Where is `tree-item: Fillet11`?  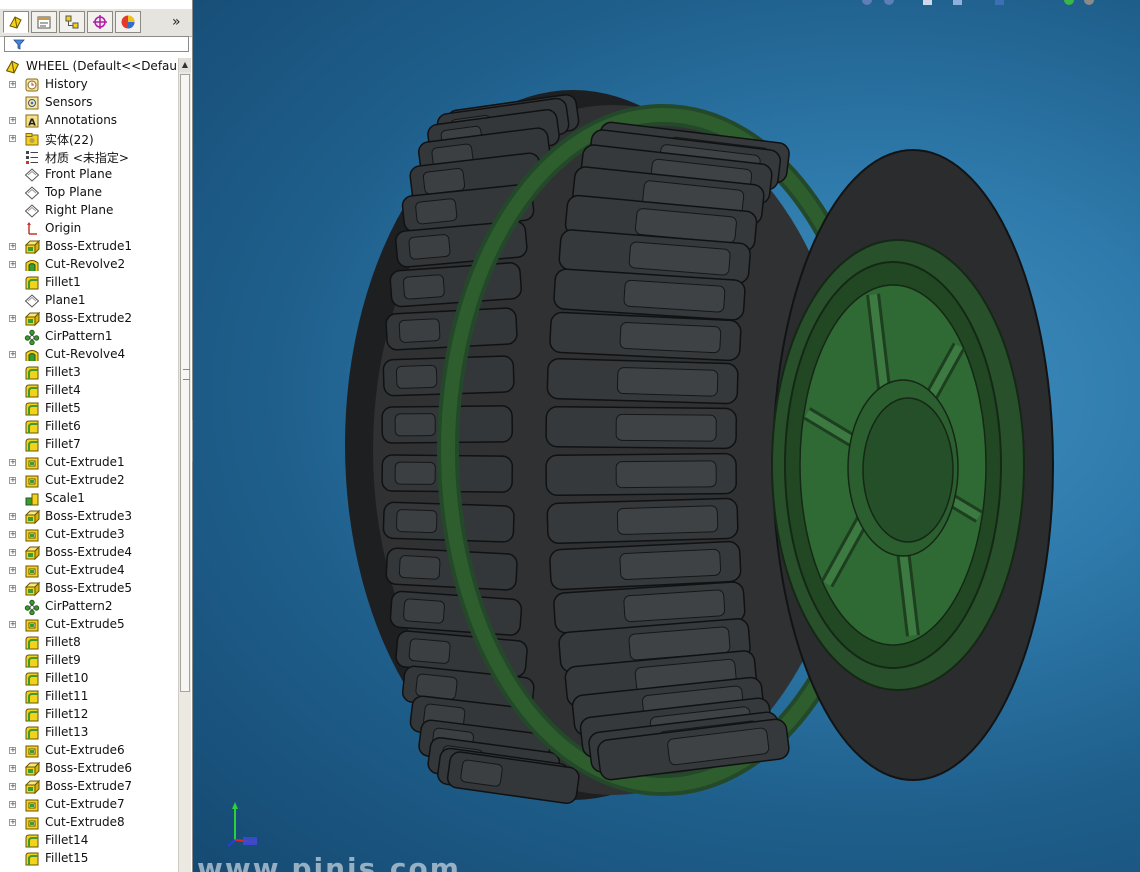 tree-item: Fillet11 is located at coordinates (89, 697).